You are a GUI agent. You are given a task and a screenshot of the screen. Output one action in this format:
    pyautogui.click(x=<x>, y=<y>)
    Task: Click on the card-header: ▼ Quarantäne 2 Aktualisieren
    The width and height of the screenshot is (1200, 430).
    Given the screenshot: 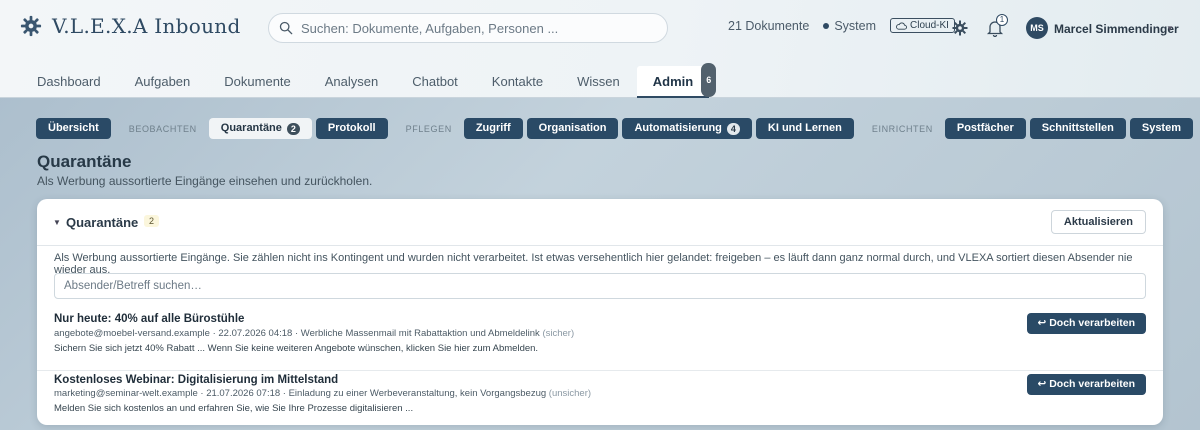 What is the action you would take?
    pyautogui.click(x=600, y=222)
    